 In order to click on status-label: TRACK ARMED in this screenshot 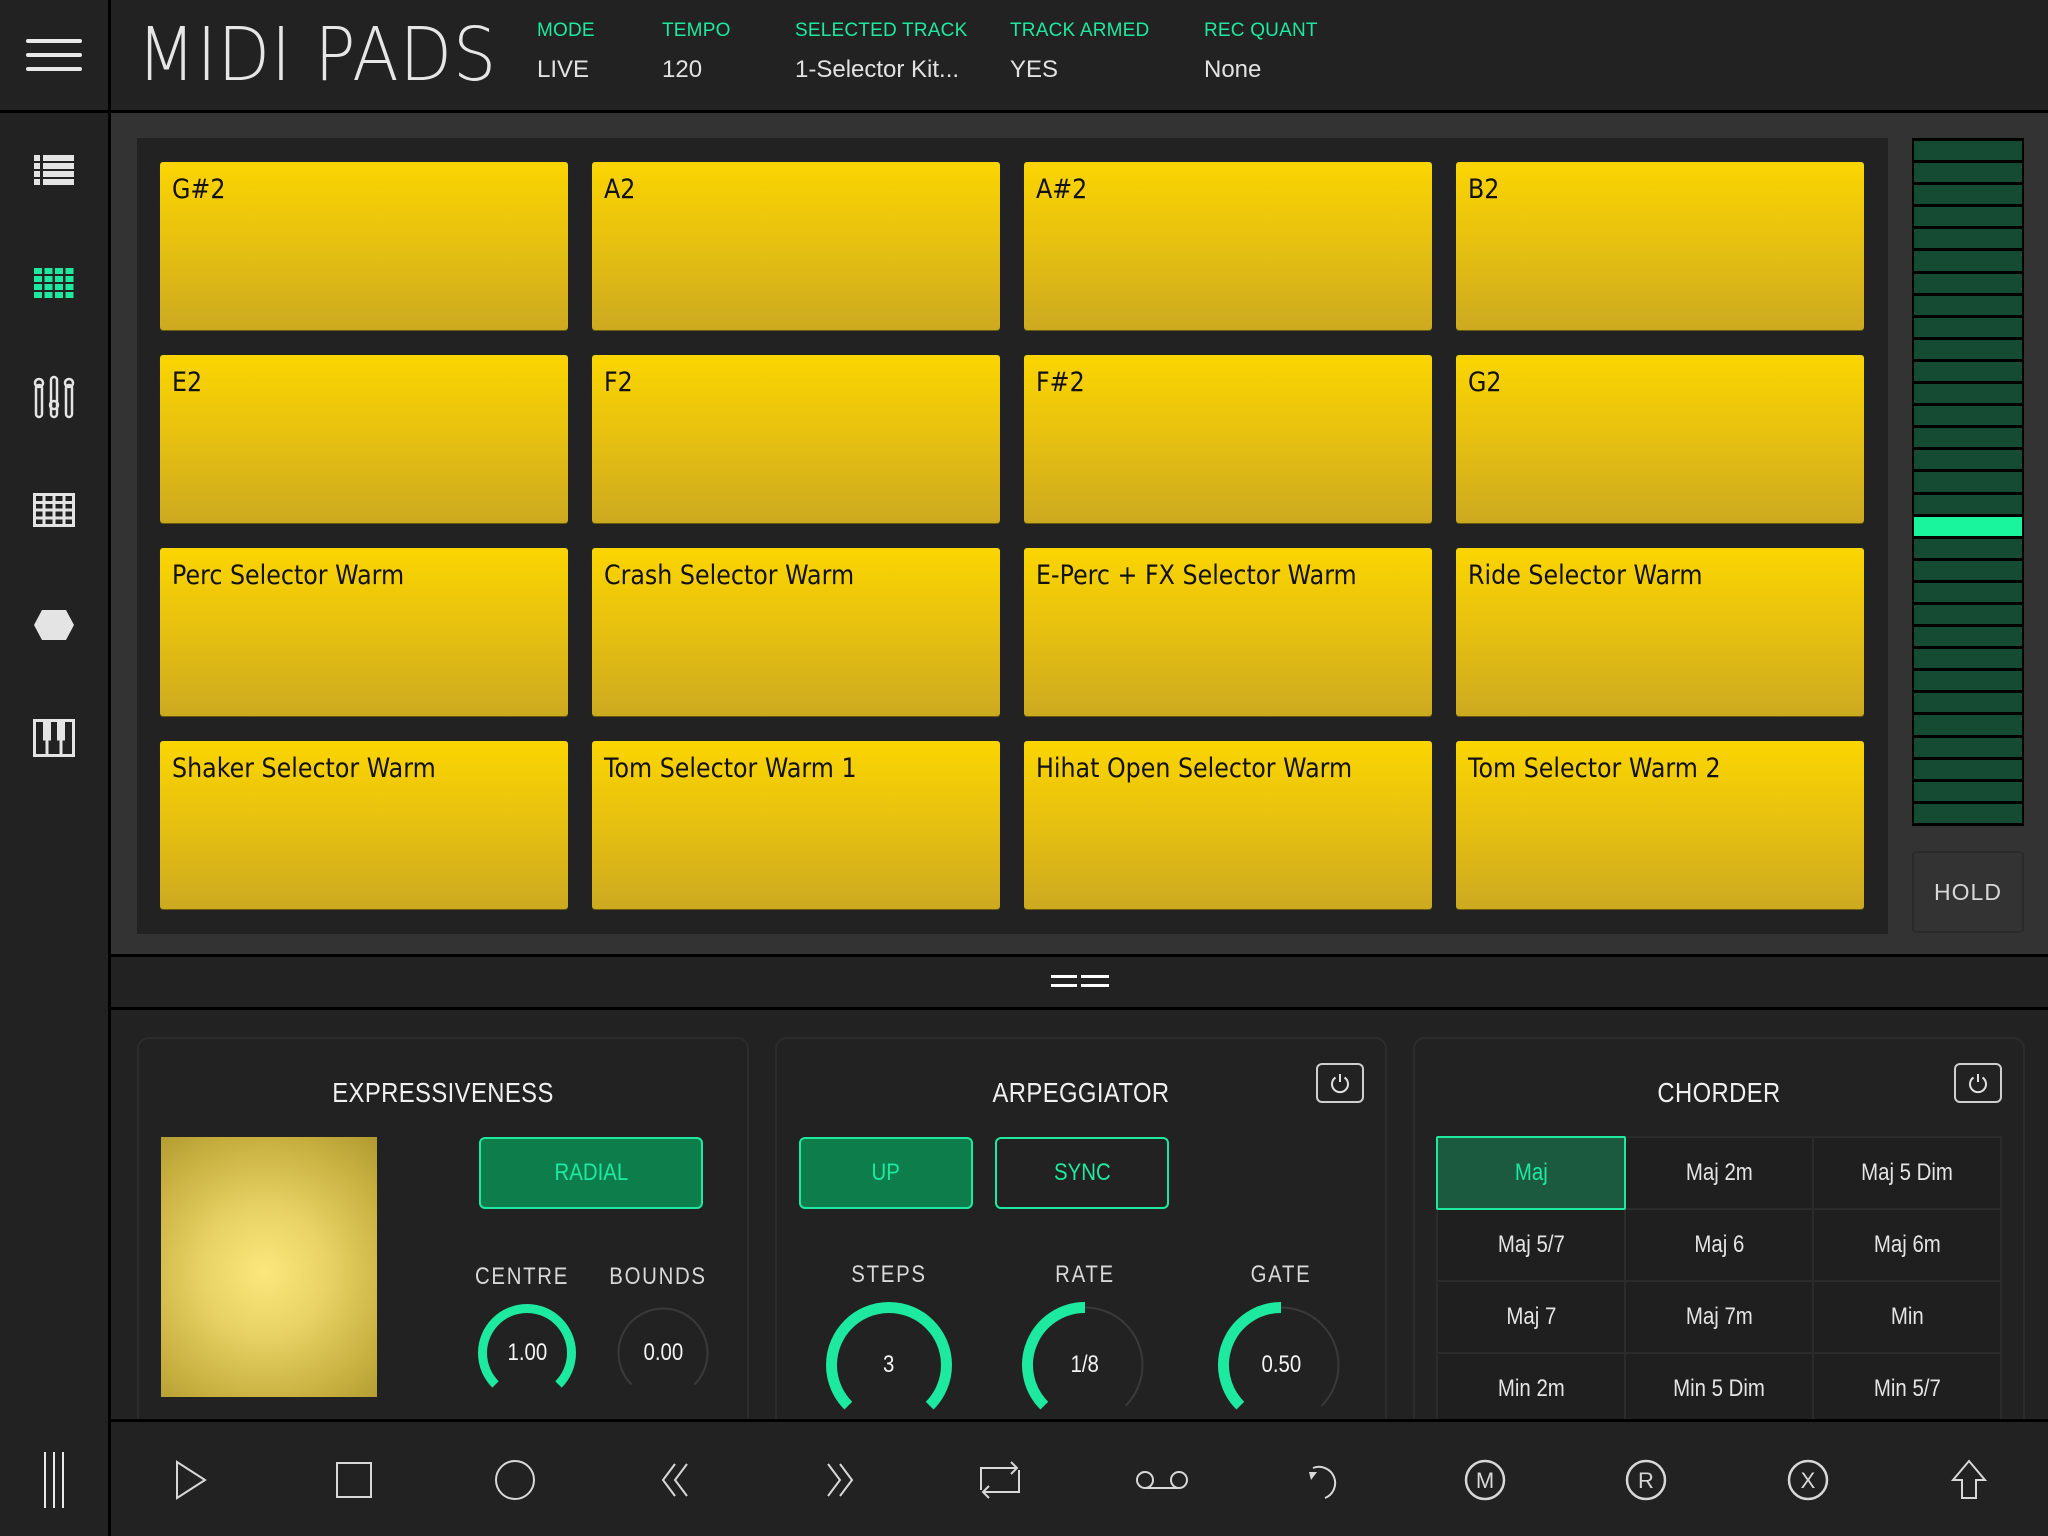, I will do `click(1080, 30)`.